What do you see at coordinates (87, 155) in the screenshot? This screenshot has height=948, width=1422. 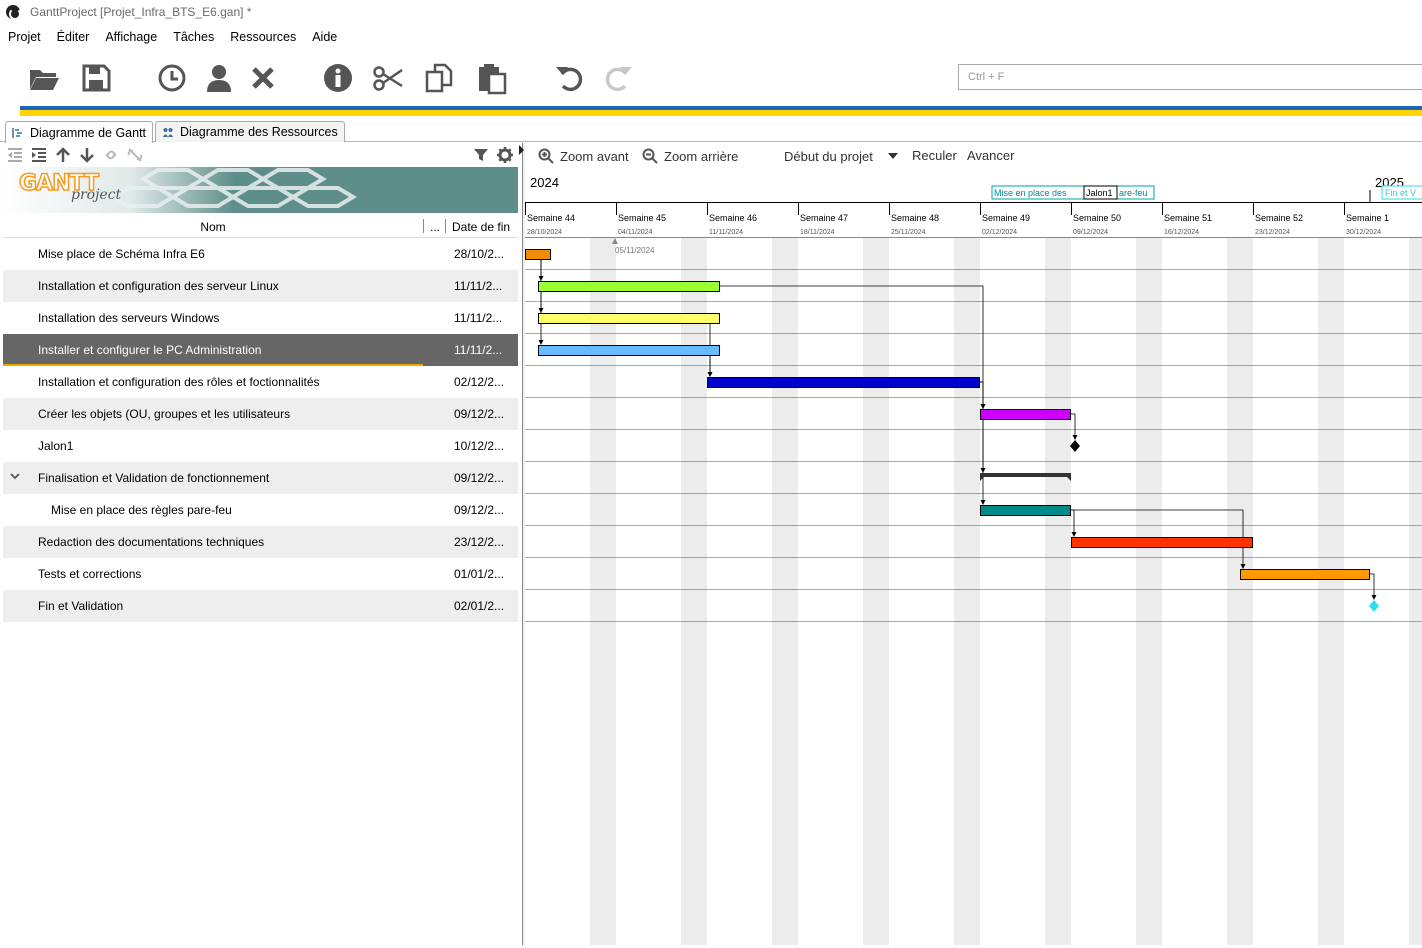 I see `move-down-icon` at bounding box center [87, 155].